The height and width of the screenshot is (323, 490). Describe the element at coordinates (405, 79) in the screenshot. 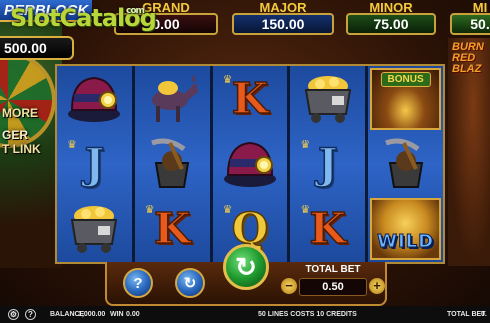

I see `bonus-label: BONUS` at that location.